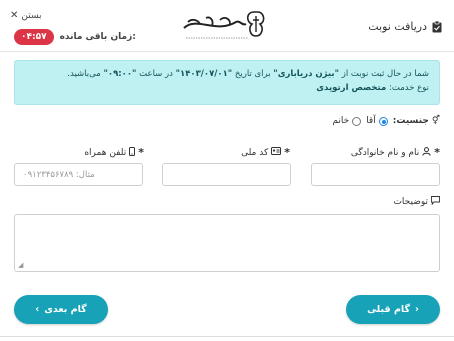 This screenshot has height=341, width=454. Describe the element at coordinates (385, 74) in the screenshot. I see `alert-text: شما در حال ثبت نوبت از` at that location.